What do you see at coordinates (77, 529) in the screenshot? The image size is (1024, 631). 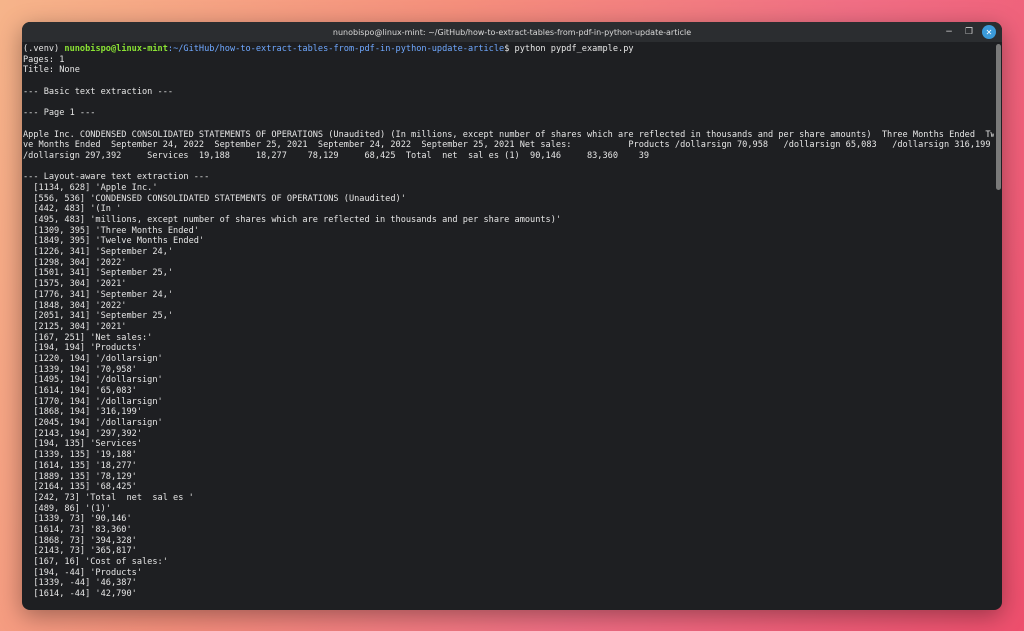 I see `output-line: [1614, 73] '83,360'` at bounding box center [77, 529].